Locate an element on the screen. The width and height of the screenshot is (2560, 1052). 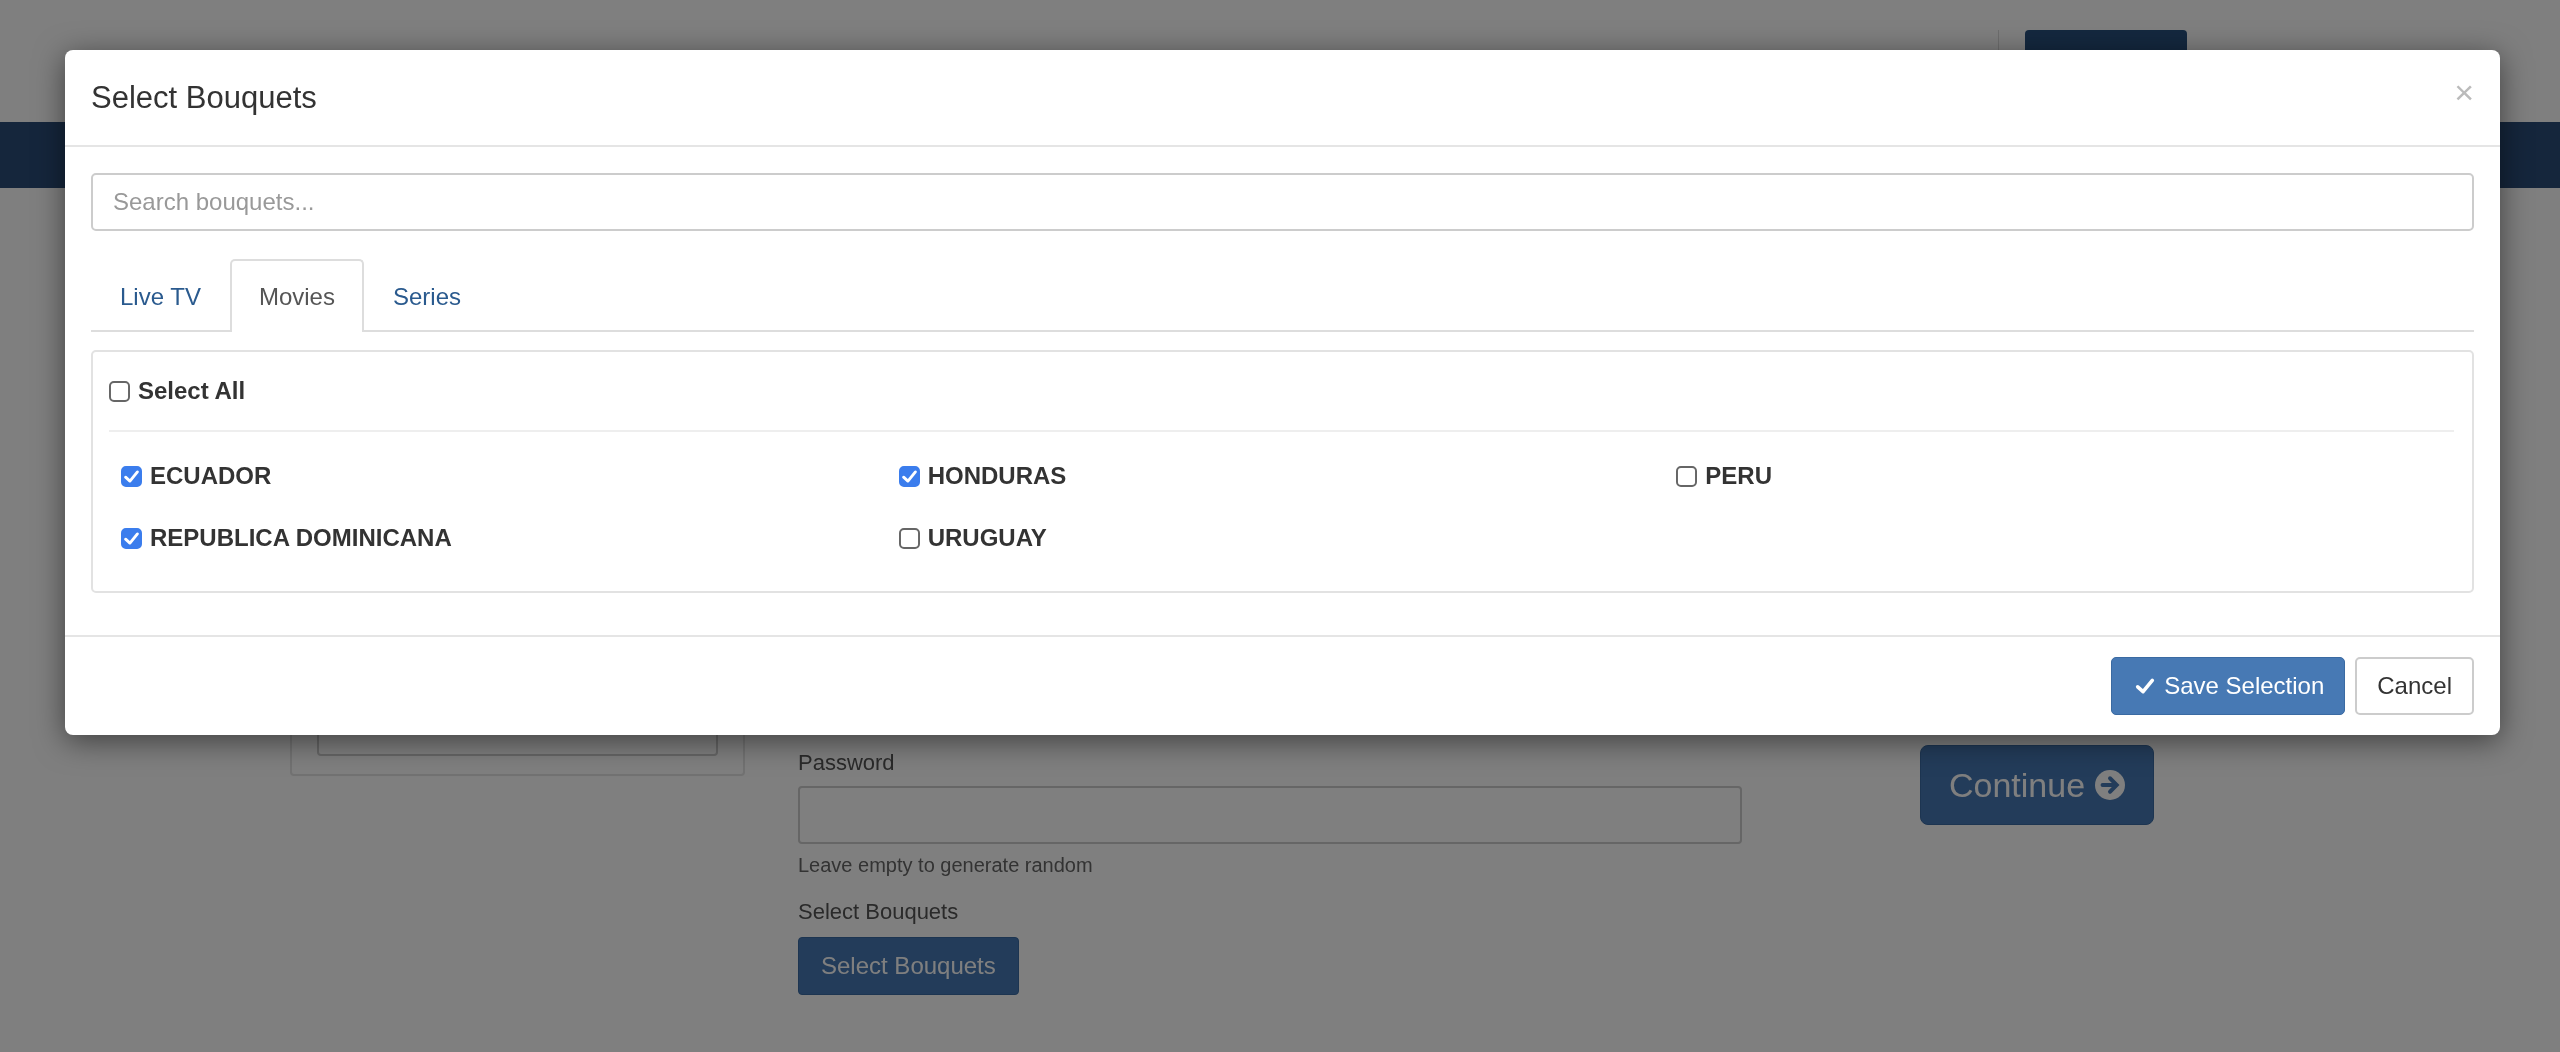
checkbox-label: URUGUAY is located at coordinates (987, 538).